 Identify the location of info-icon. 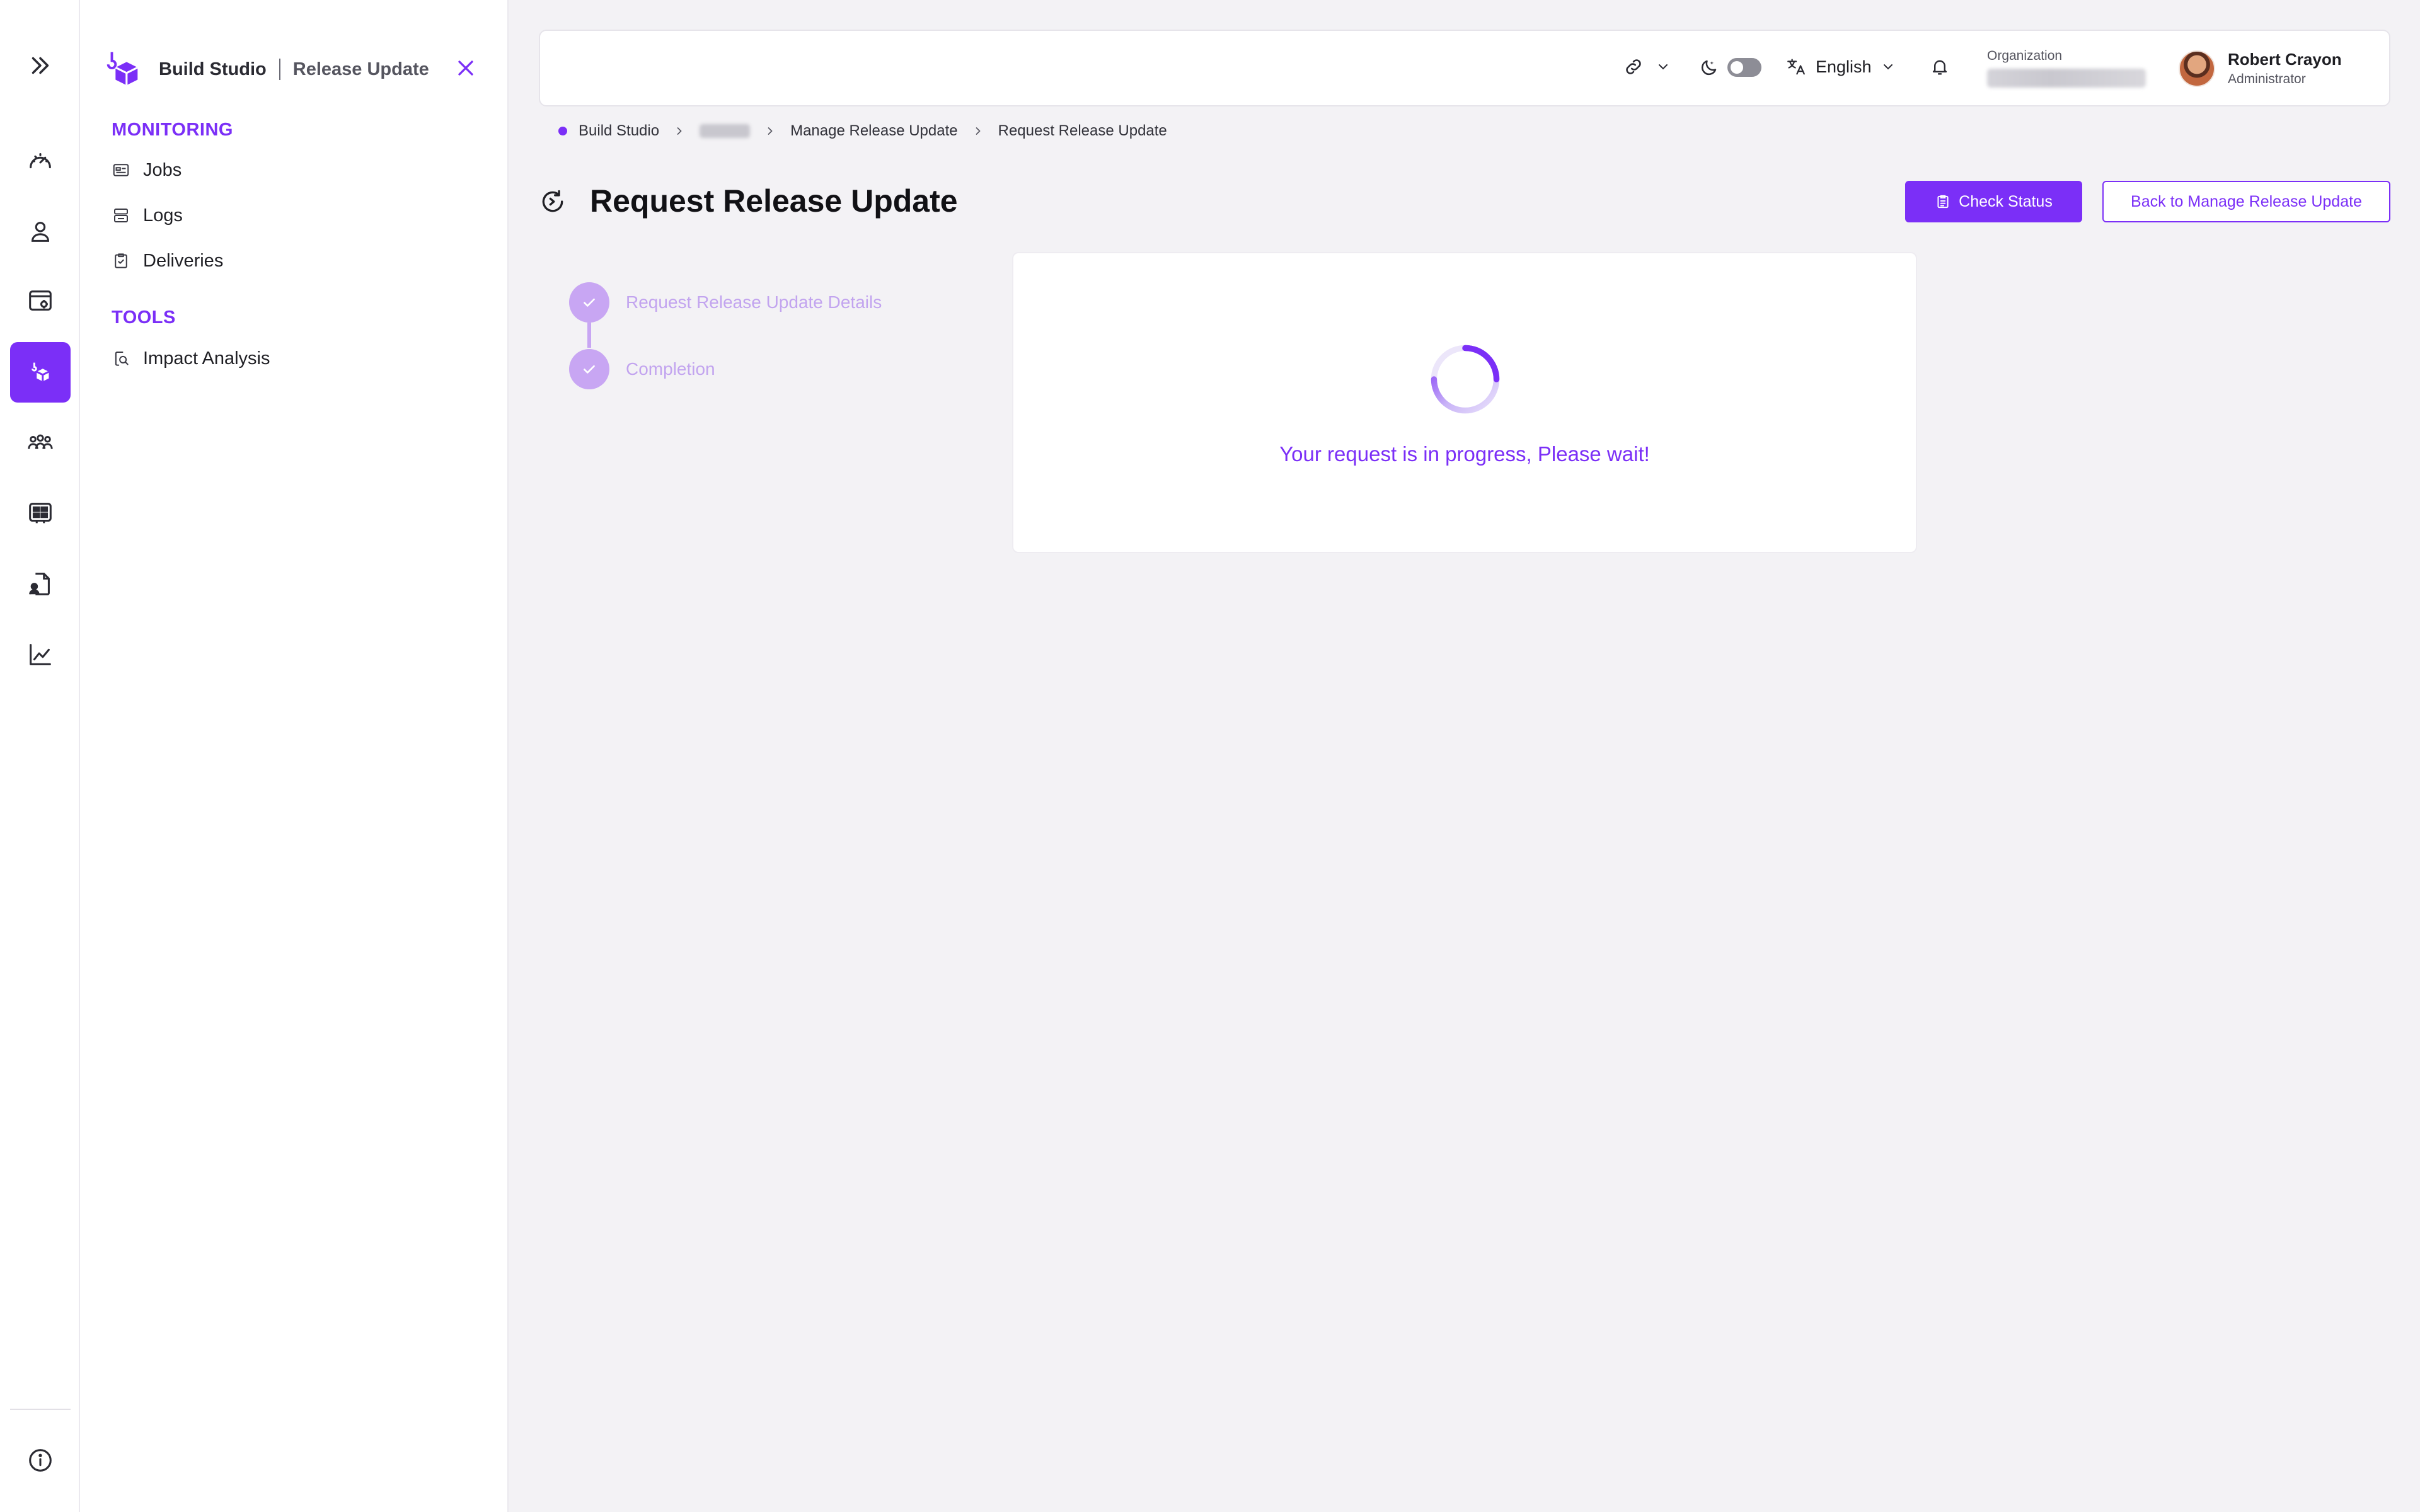
(41, 1460).